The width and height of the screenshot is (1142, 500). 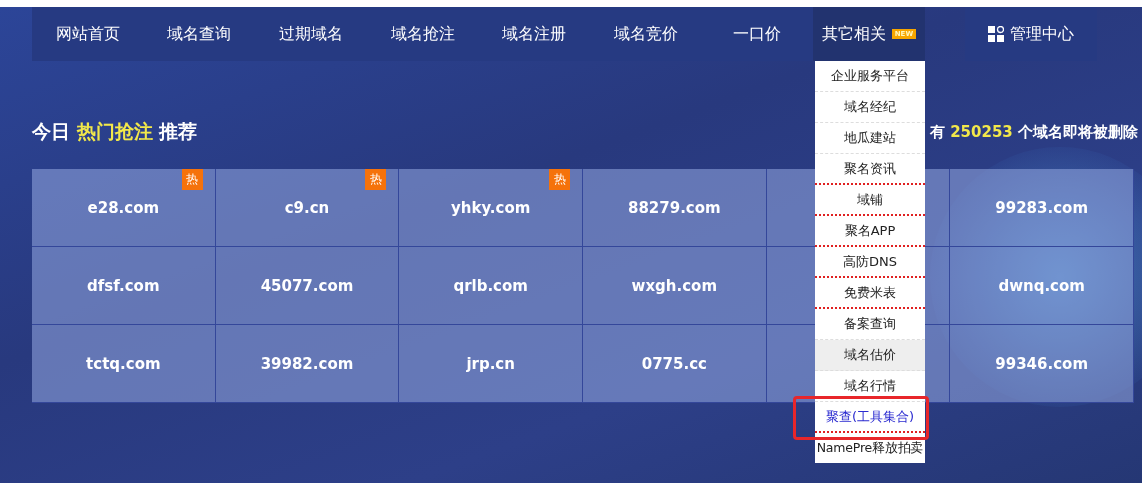 I want to click on domain-link: 0775.cc, so click(x=674, y=363).